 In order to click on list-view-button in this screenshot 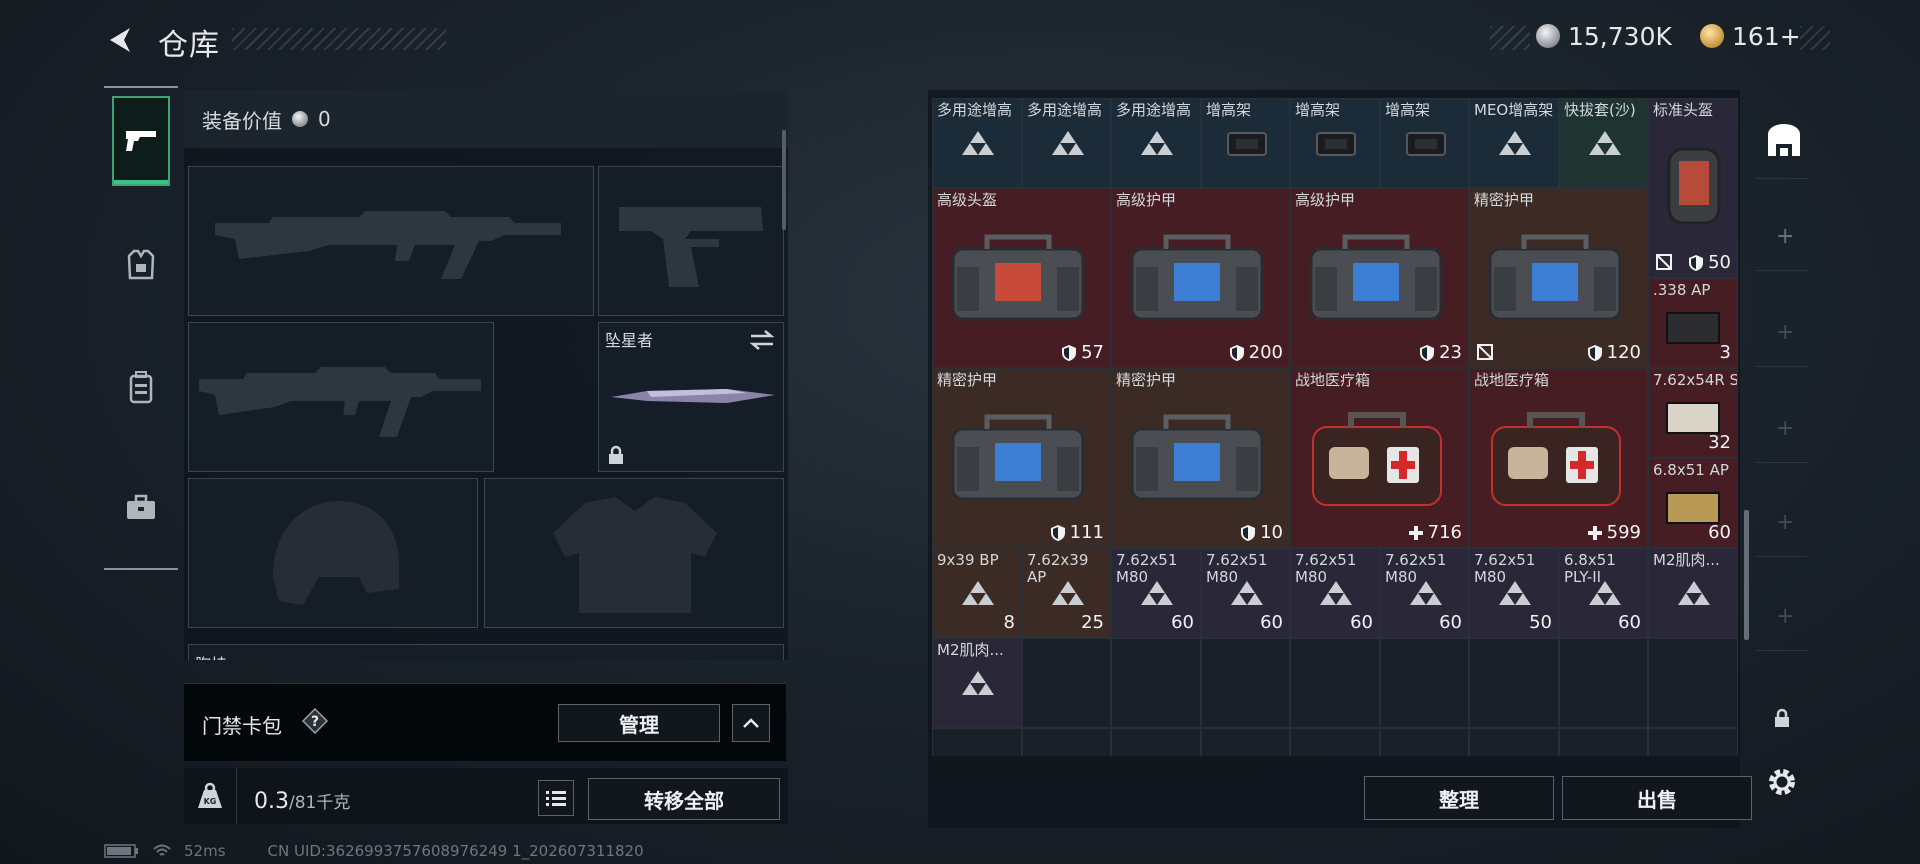, I will do `click(556, 798)`.